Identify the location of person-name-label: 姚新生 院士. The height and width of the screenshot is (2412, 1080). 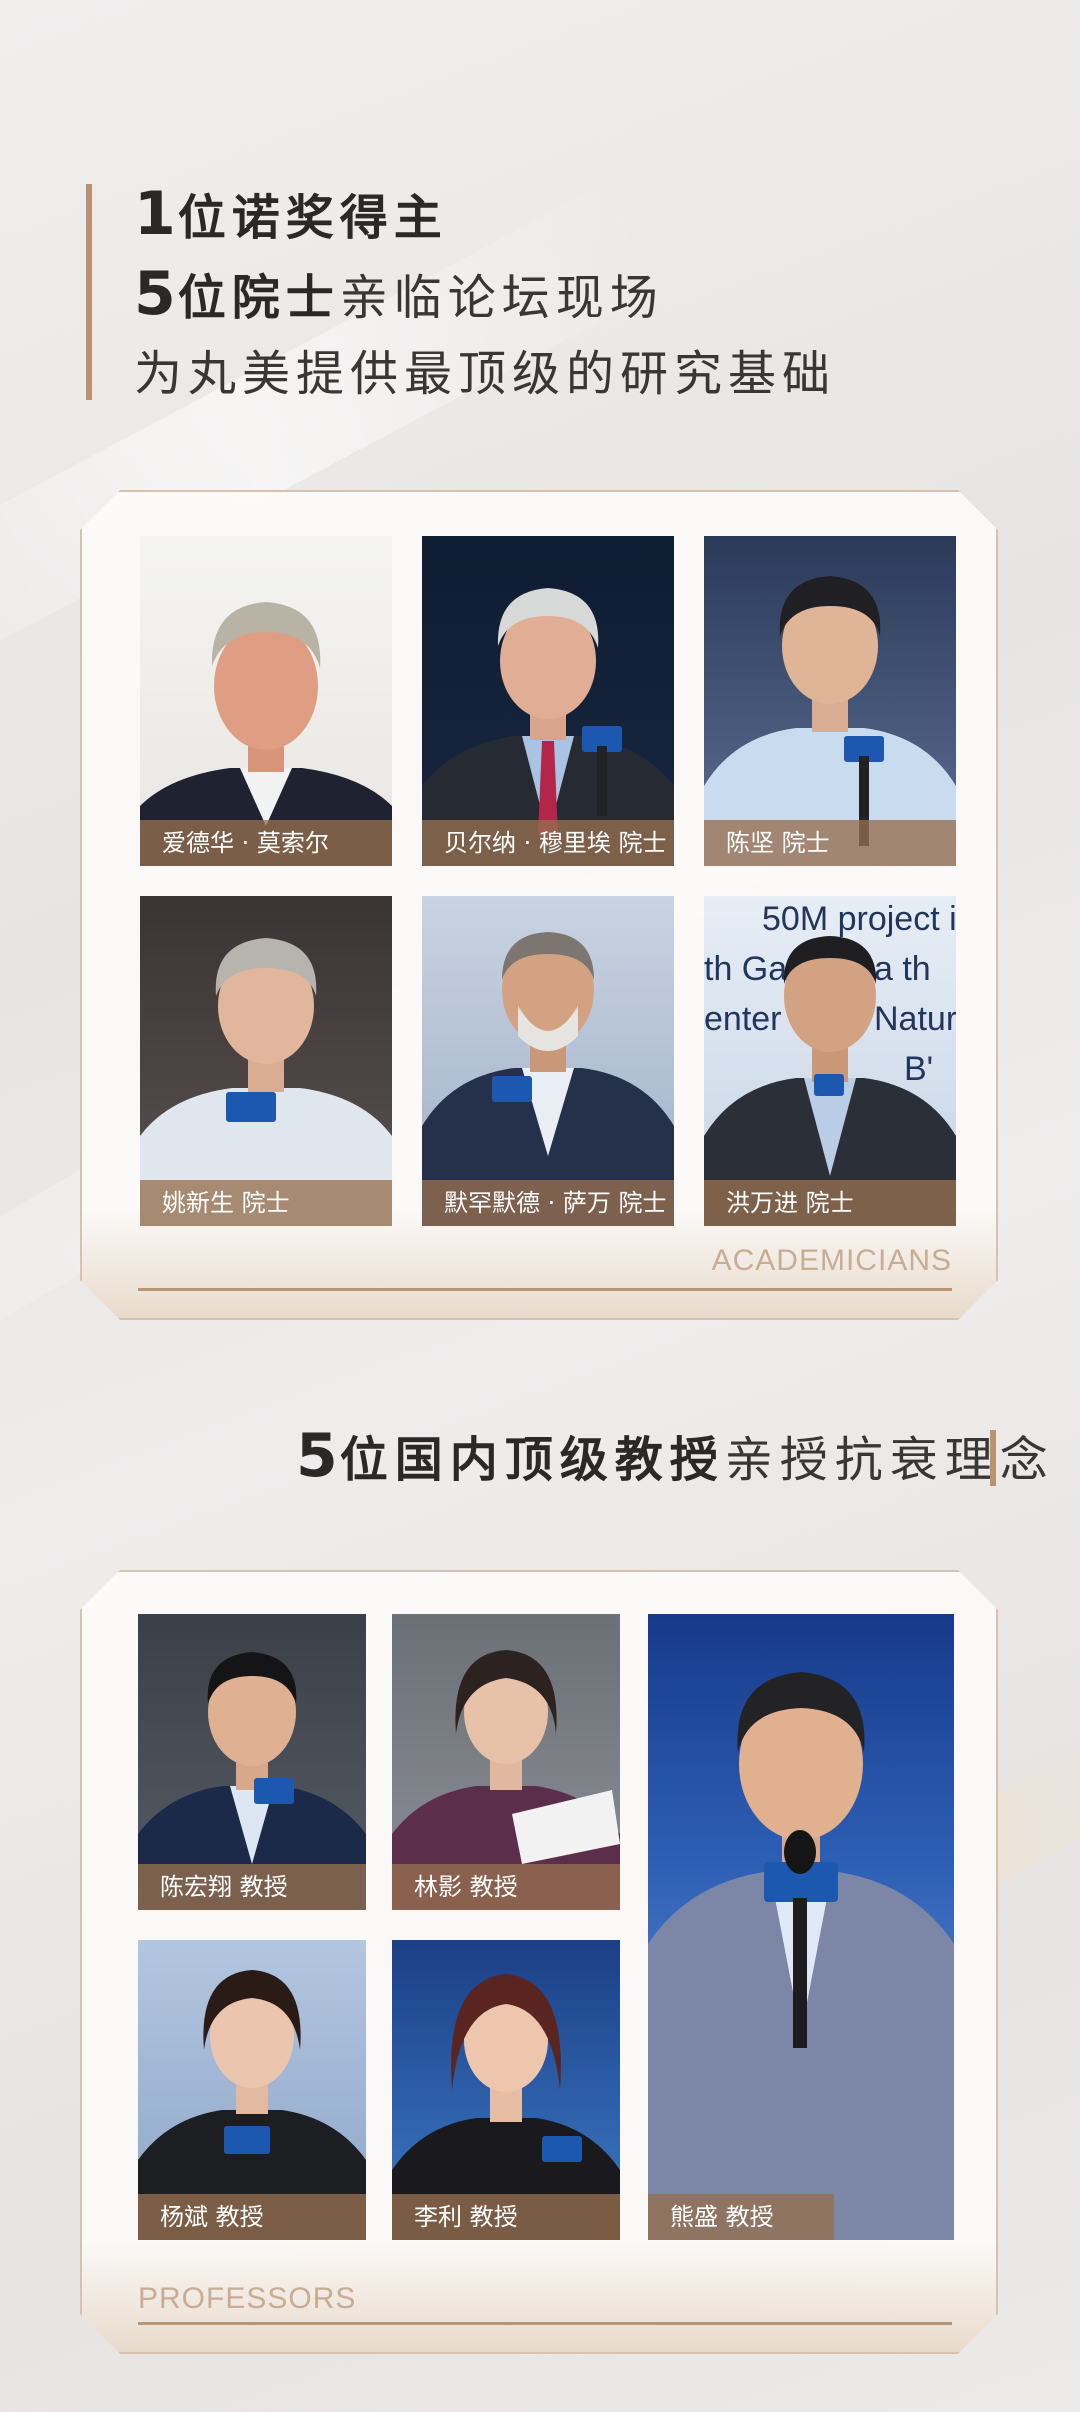
(266, 1203).